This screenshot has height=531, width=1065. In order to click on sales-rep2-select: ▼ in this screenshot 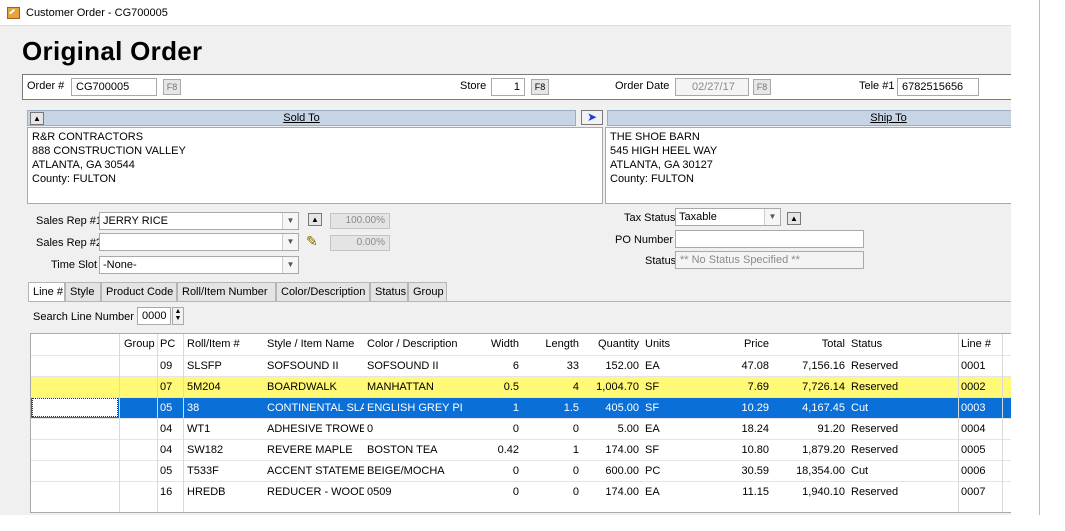, I will do `click(199, 242)`.